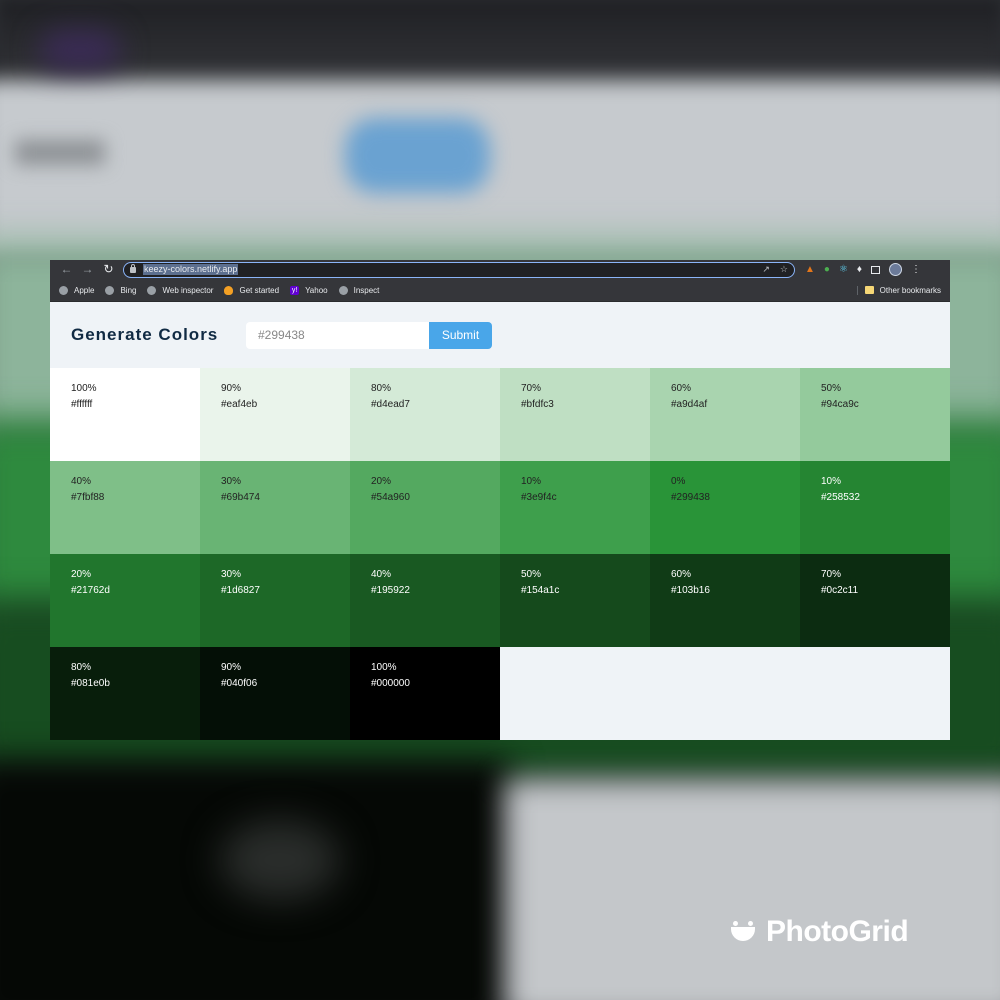 Image resolution: width=1000 pixels, height=1000 pixels. Describe the element at coordinates (191, 269) in the screenshot. I see `url-text: keezy-colors.netlify.app` at that location.